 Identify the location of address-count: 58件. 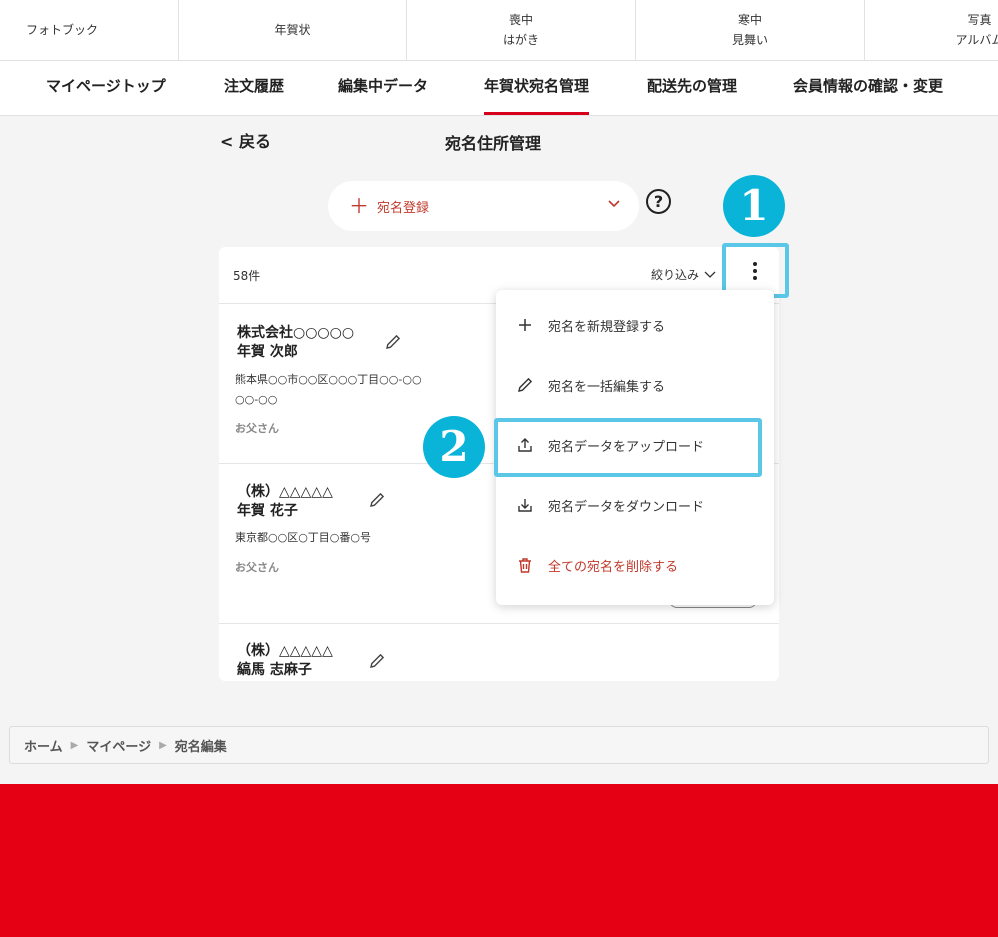
(247, 276).